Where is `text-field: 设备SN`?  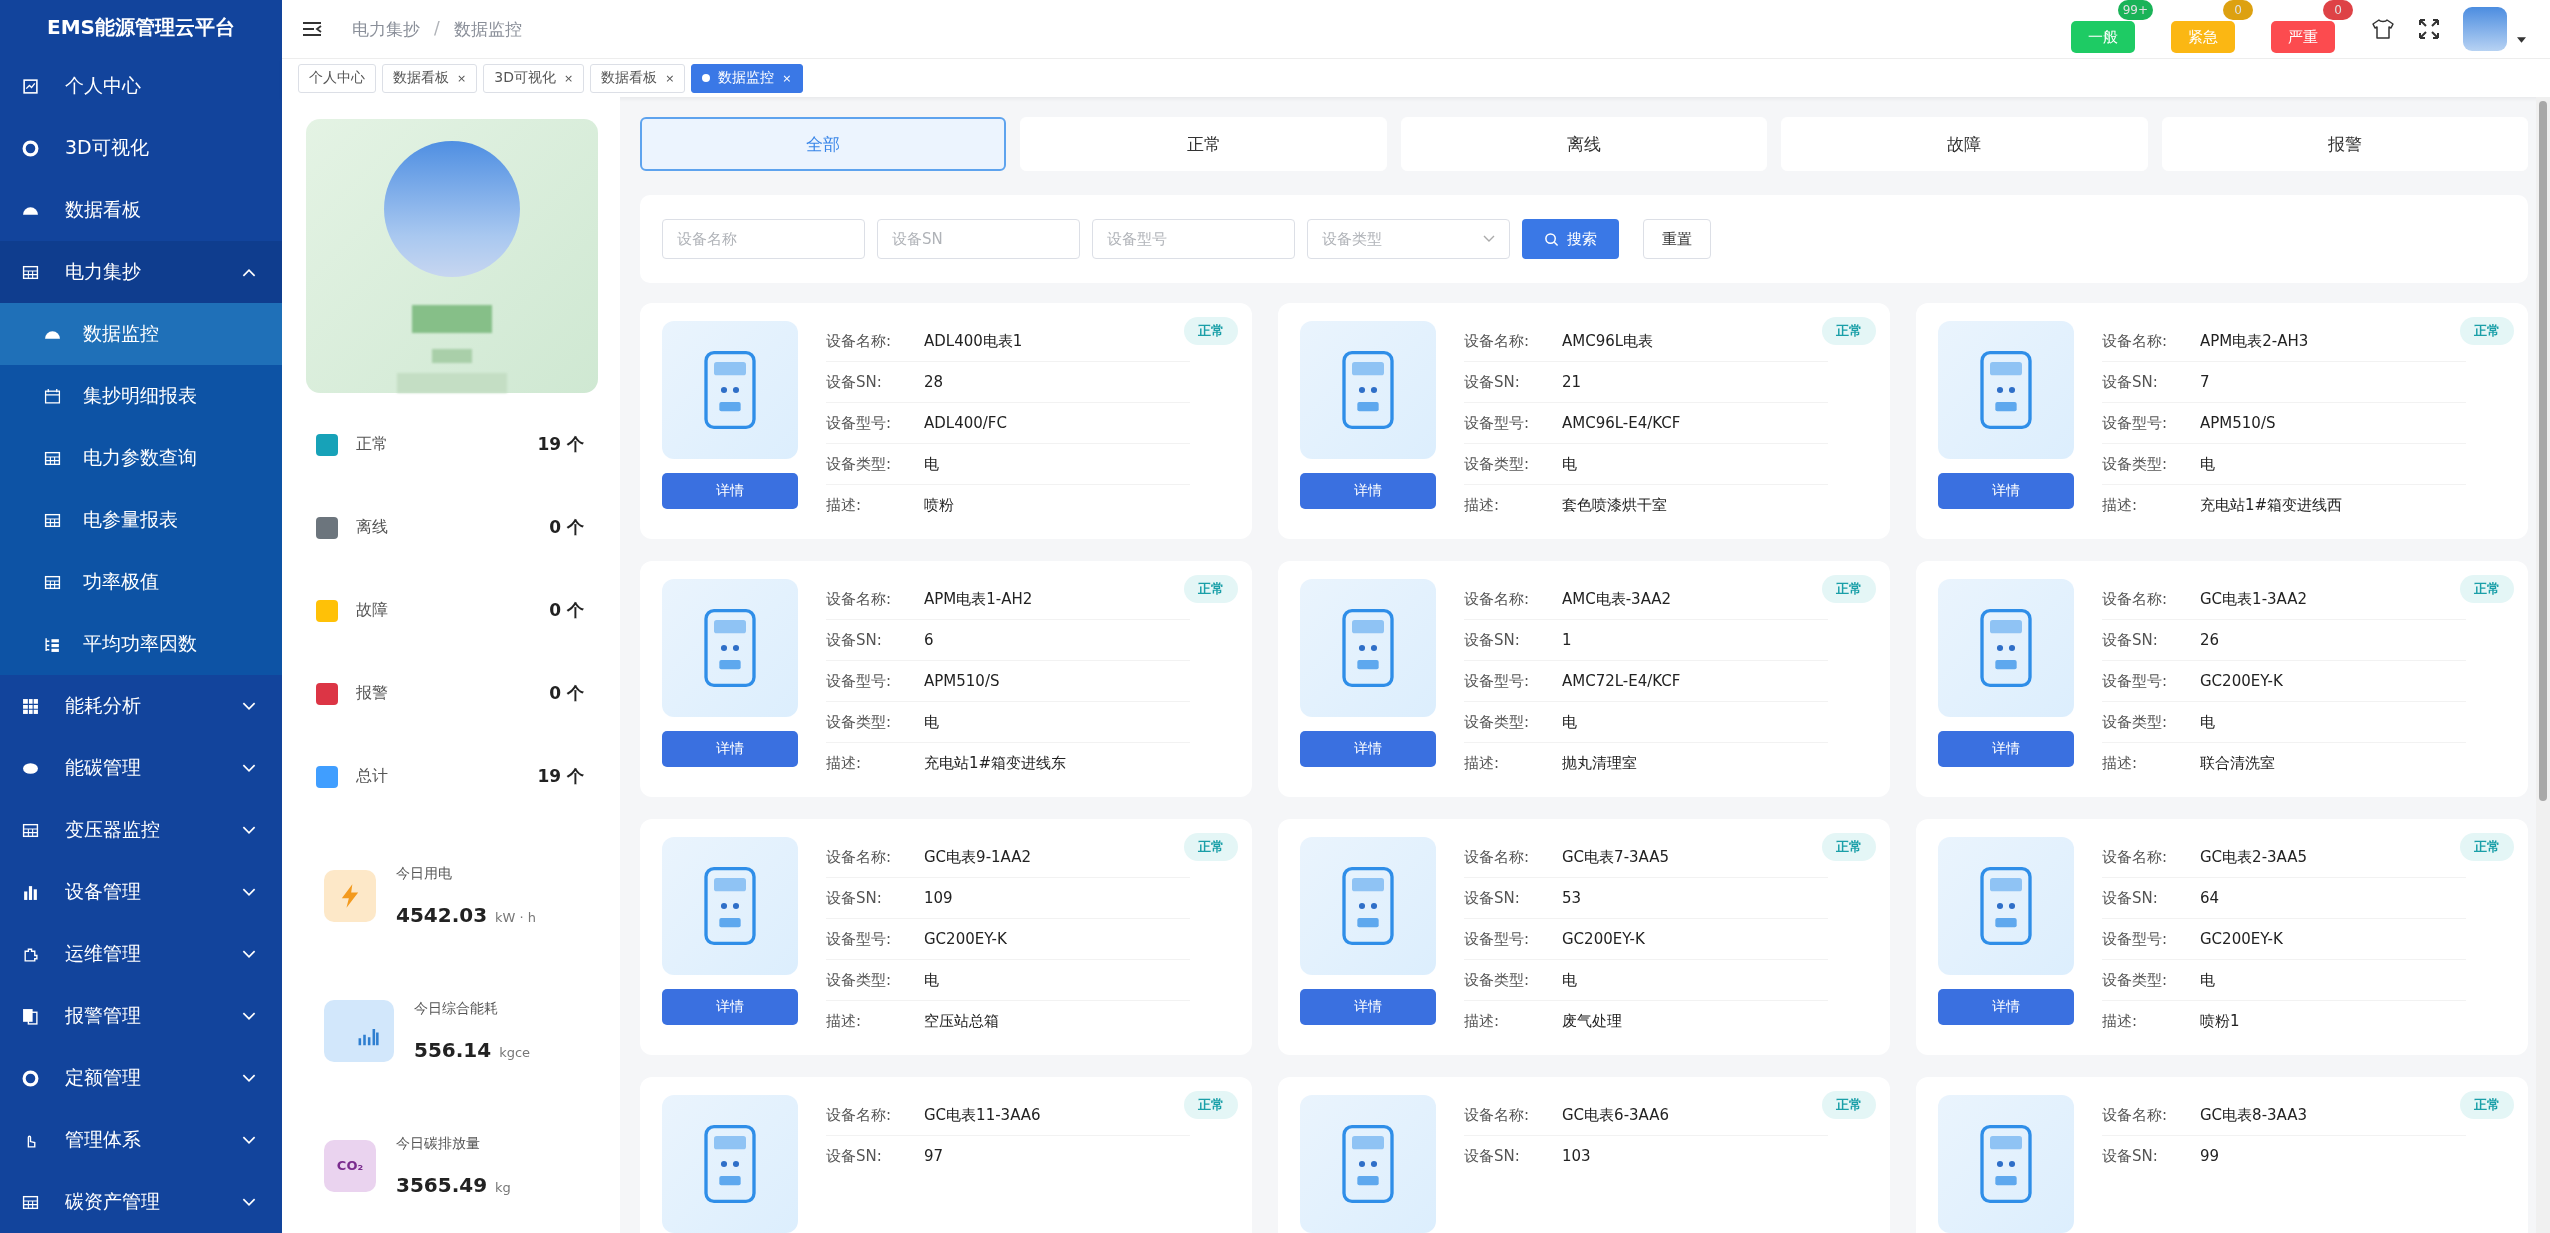 text-field: 设备SN is located at coordinates (978, 239).